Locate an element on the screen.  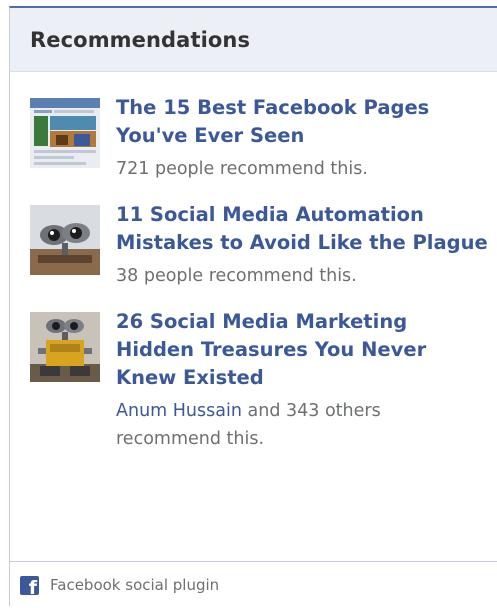
widget-header: Recommendations is located at coordinates (253, 40).